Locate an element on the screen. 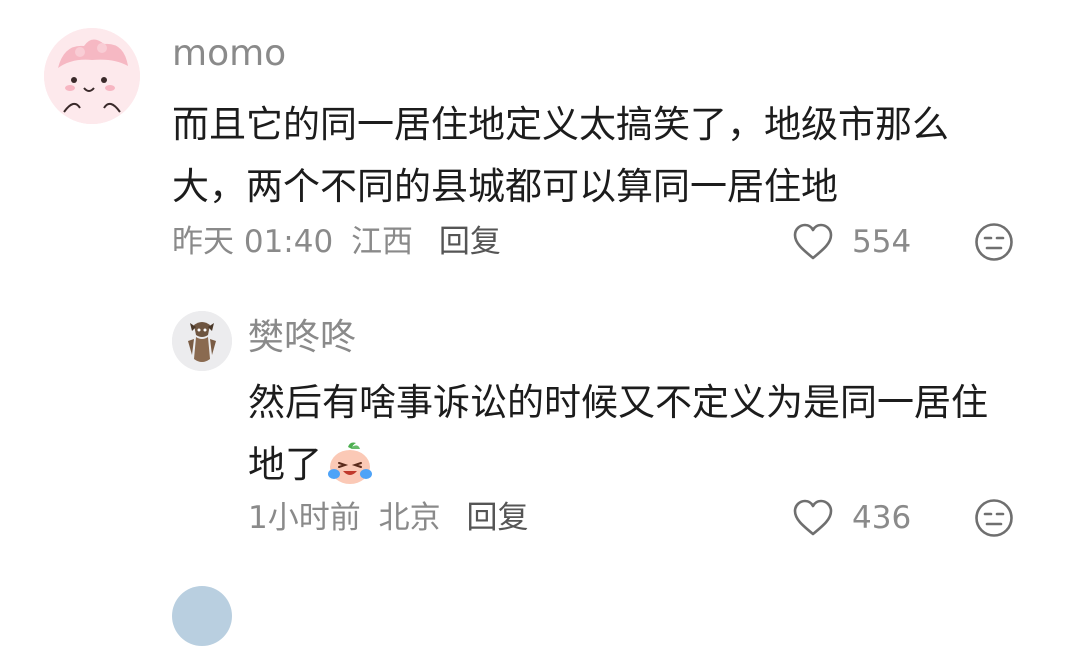 The width and height of the screenshot is (1079, 646). username: momo is located at coordinates (229, 54).